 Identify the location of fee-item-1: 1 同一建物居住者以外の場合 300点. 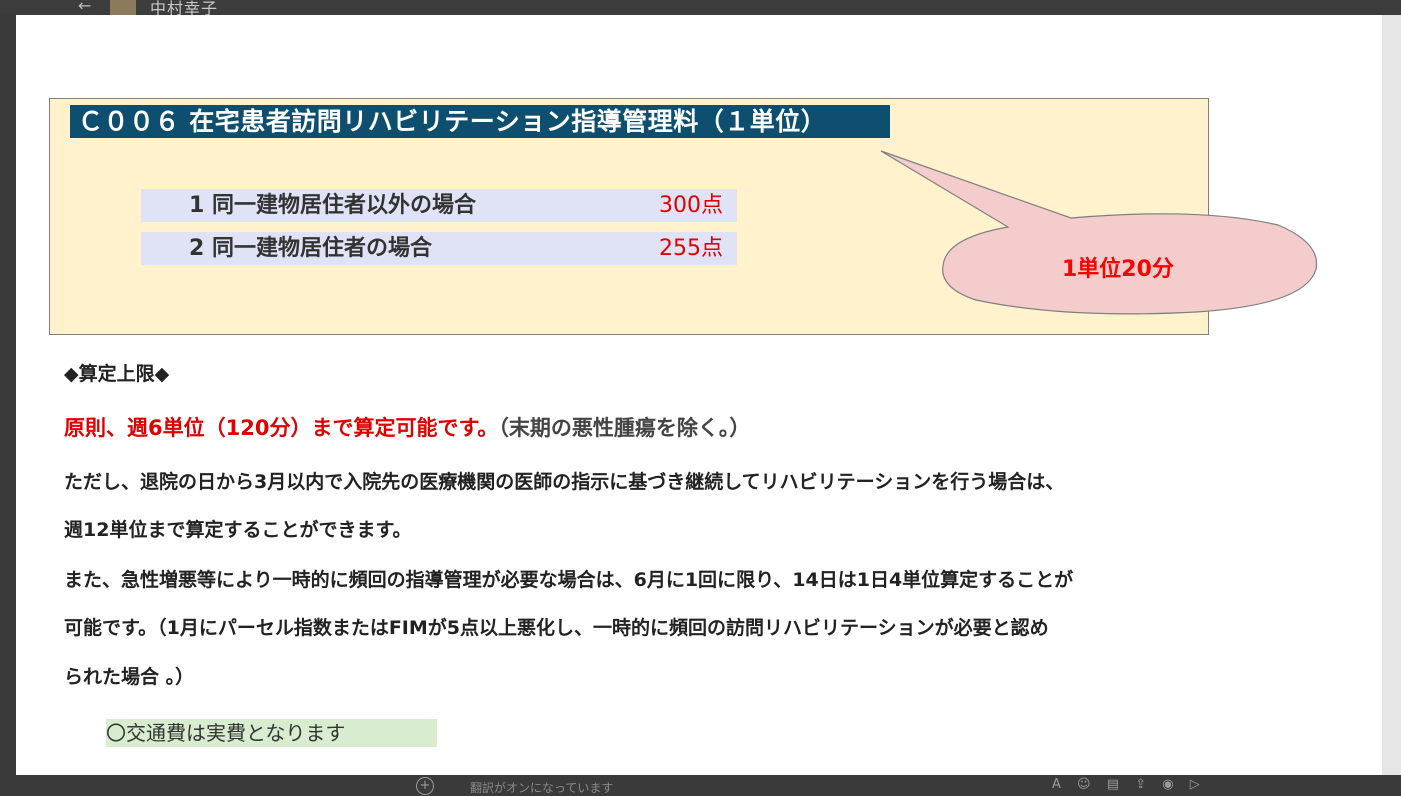
(439, 205).